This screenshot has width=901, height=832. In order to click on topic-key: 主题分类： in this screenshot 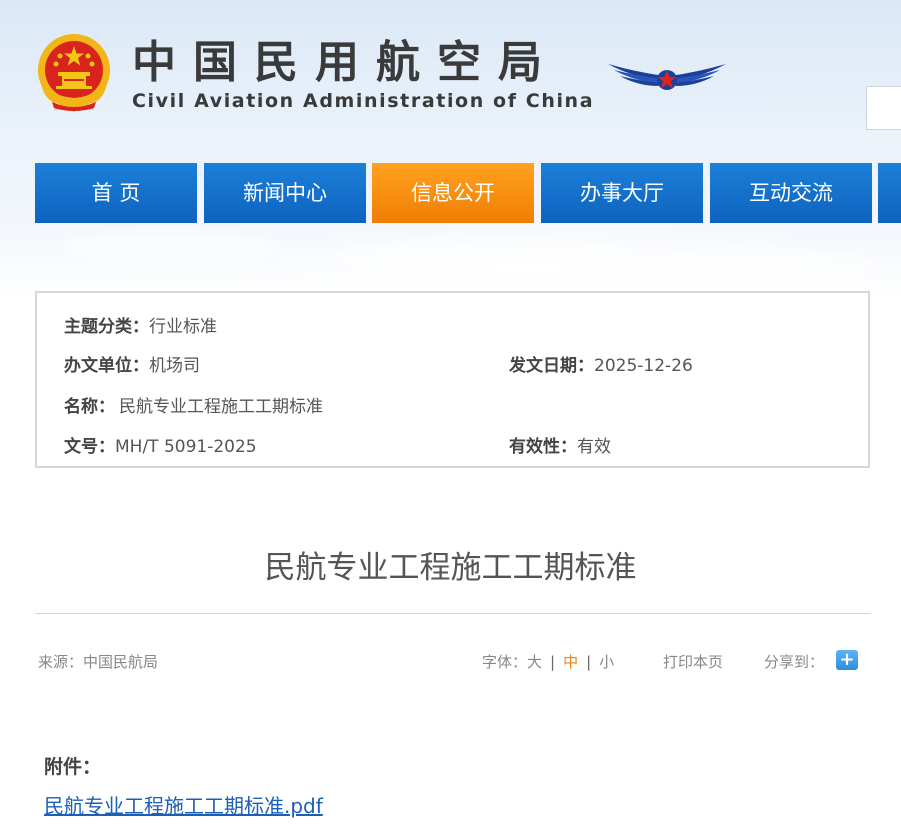, I will do `click(106, 327)`.